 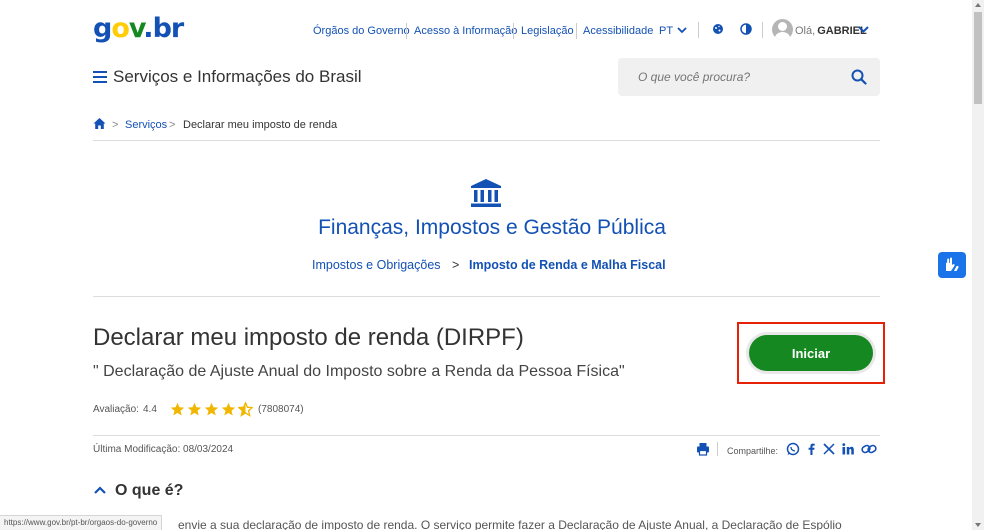 What do you see at coordinates (978, 265) in the screenshot?
I see `scrollbar` at bounding box center [978, 265].